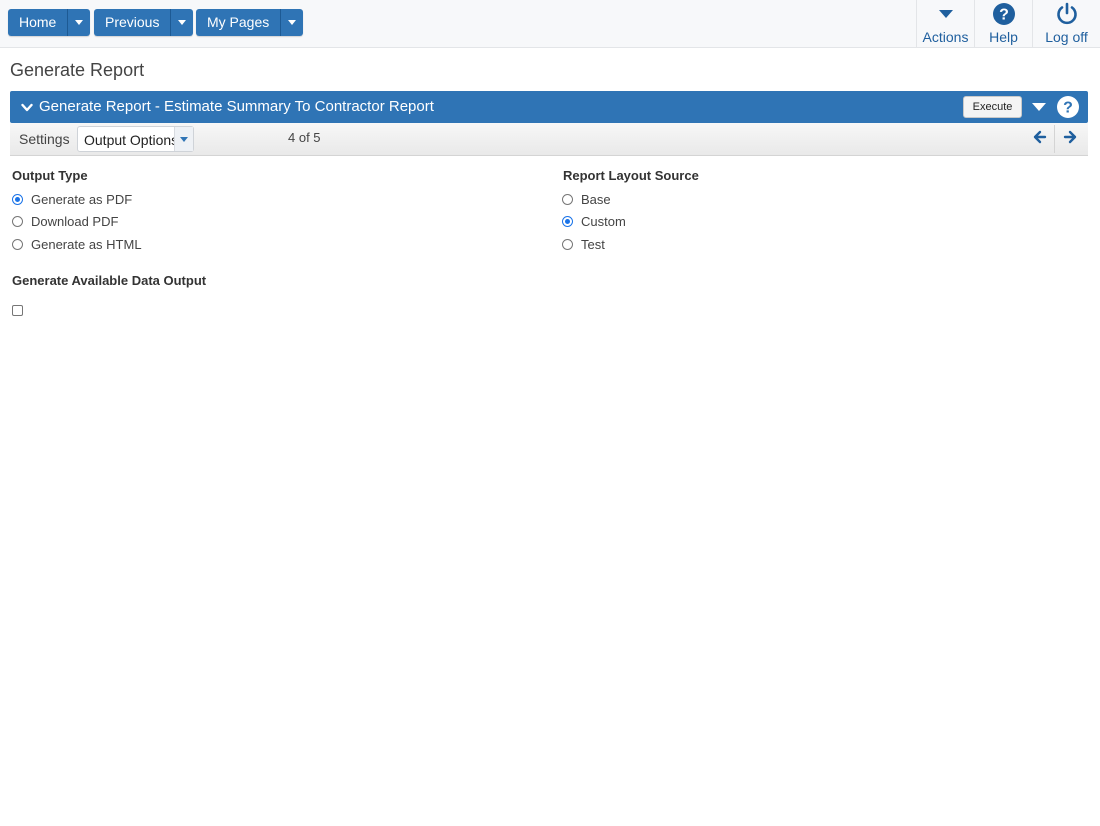 This screenshot has width=1100, height=826. I want to click on help-label: Help, so click(1003, 37).